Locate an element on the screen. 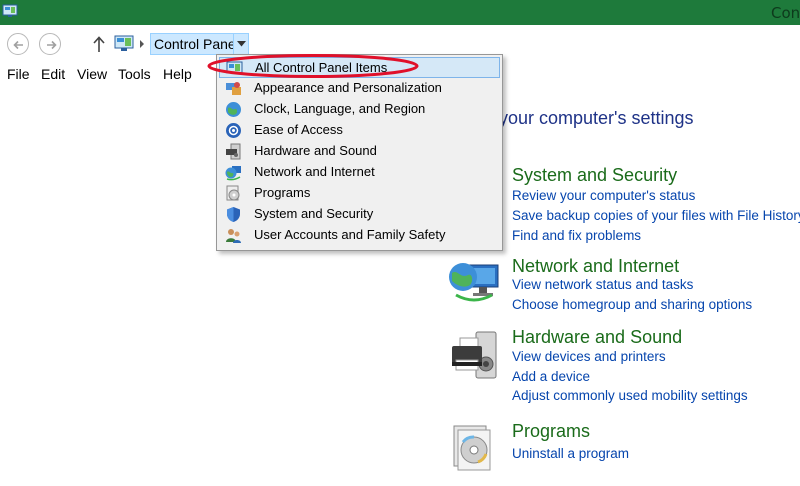 The height and width of the screenshot is (486, 800). window-title: Con is located at coordinates (785, 13).